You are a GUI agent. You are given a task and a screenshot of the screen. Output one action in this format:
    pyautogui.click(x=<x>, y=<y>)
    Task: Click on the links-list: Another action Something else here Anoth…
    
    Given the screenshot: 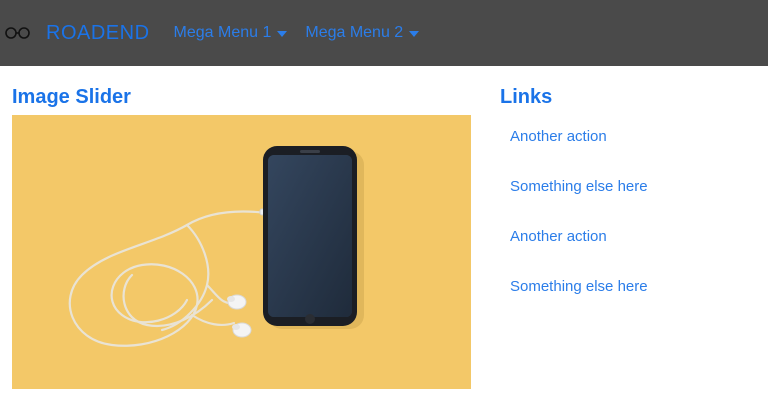 What is the action you would take?
    pyautogui.click(x=574, y=212)
    